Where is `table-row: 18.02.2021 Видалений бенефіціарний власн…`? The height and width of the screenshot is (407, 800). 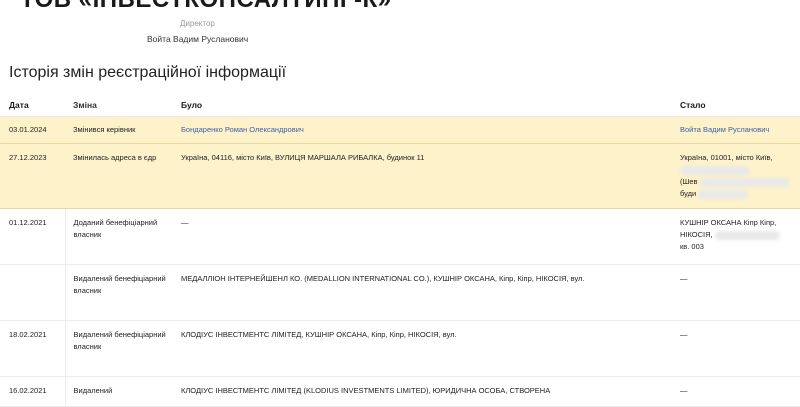
table-row: 18.02.2021 Видалений бенефіціарний власн… is located at coordinates (400, 348).